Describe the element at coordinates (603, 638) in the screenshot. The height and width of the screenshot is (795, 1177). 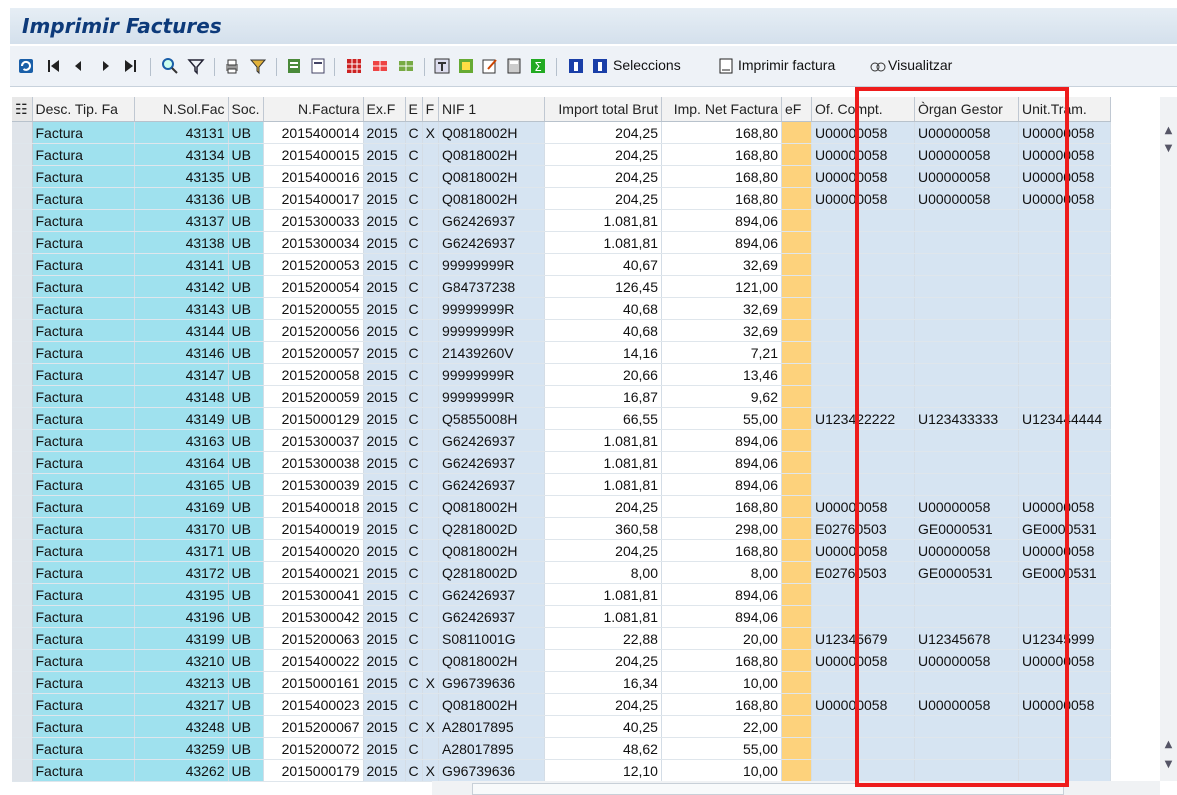
I see `table-cell: 22,88` at that location.